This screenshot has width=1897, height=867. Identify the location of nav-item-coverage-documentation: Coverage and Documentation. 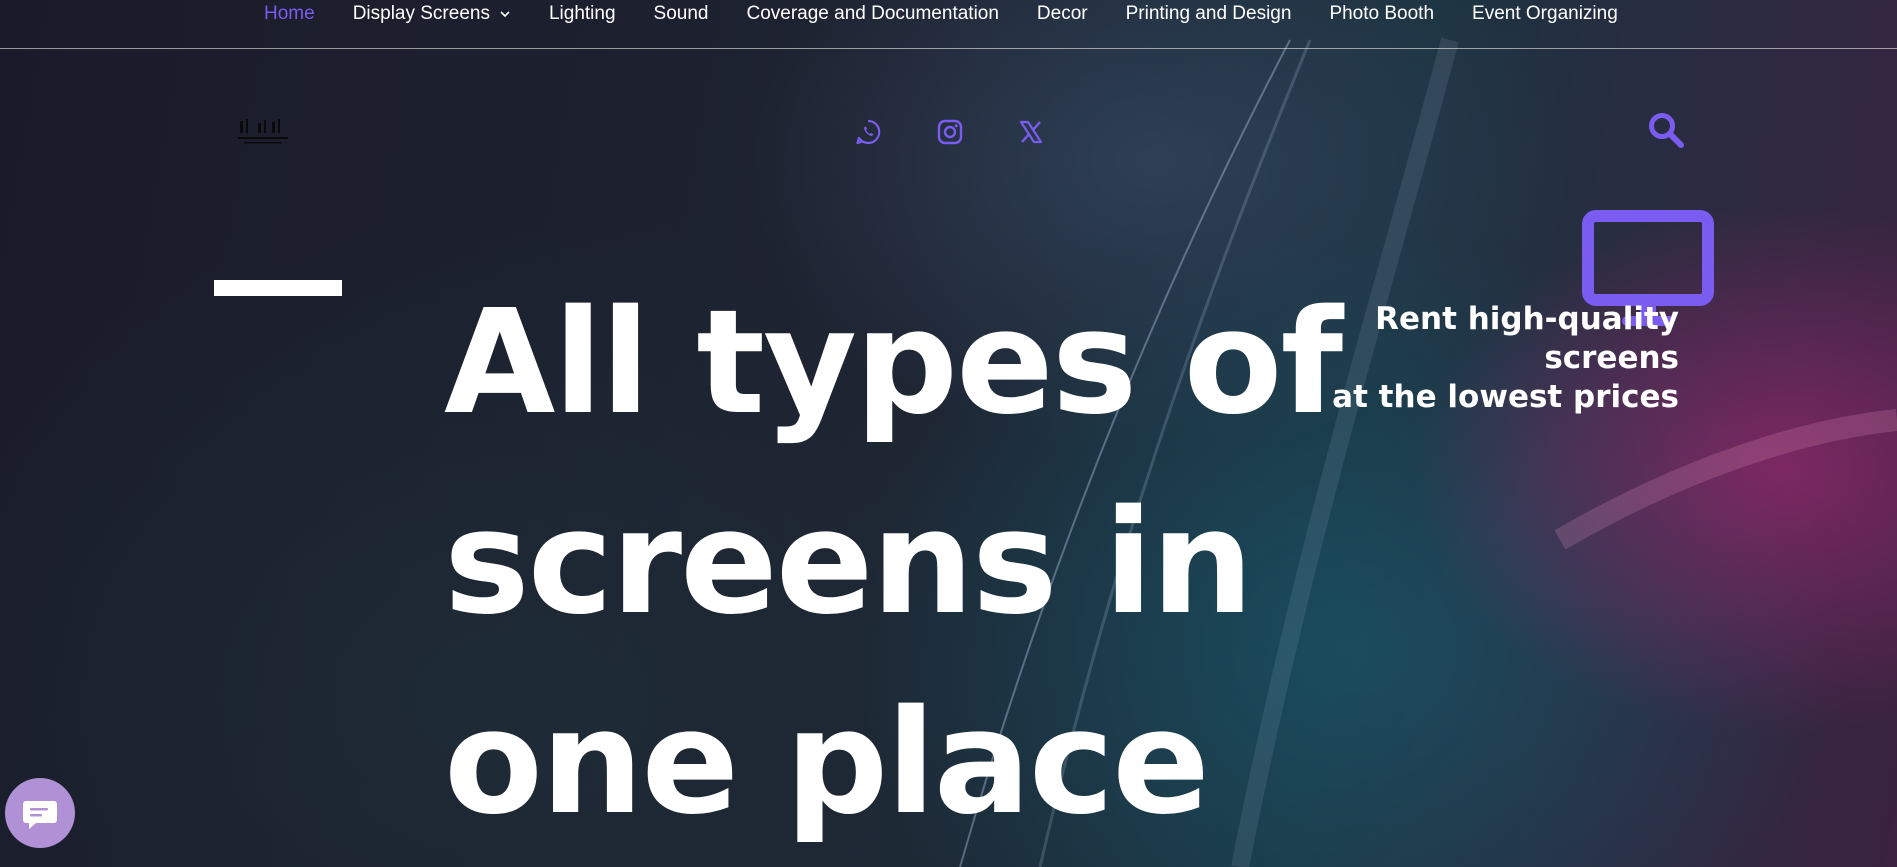
(872, 14).